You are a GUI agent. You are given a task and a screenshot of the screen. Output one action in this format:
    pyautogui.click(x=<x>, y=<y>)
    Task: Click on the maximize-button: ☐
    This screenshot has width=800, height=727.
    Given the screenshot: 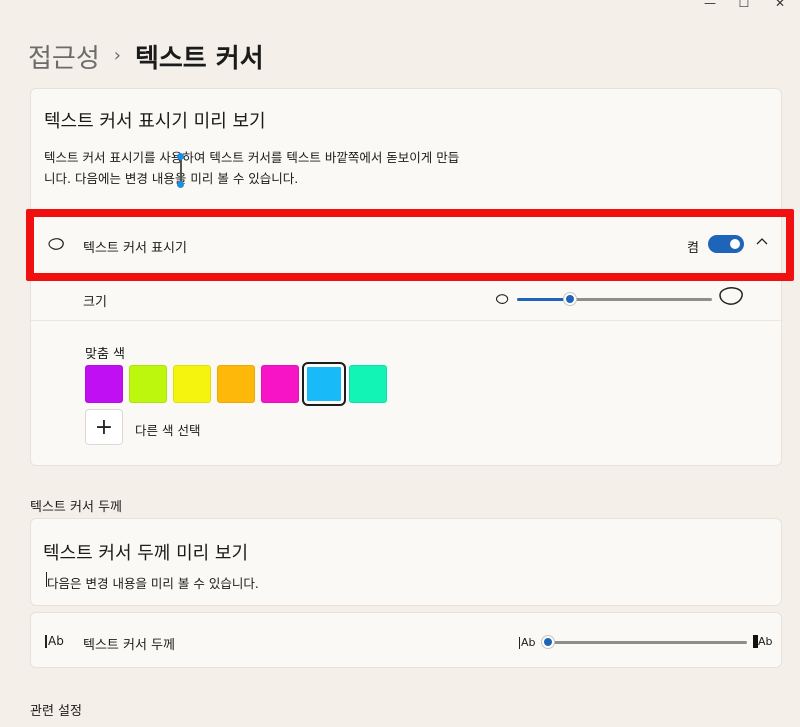 What is the action you would take?
    pyautogui.click(x=744, y=6)
    